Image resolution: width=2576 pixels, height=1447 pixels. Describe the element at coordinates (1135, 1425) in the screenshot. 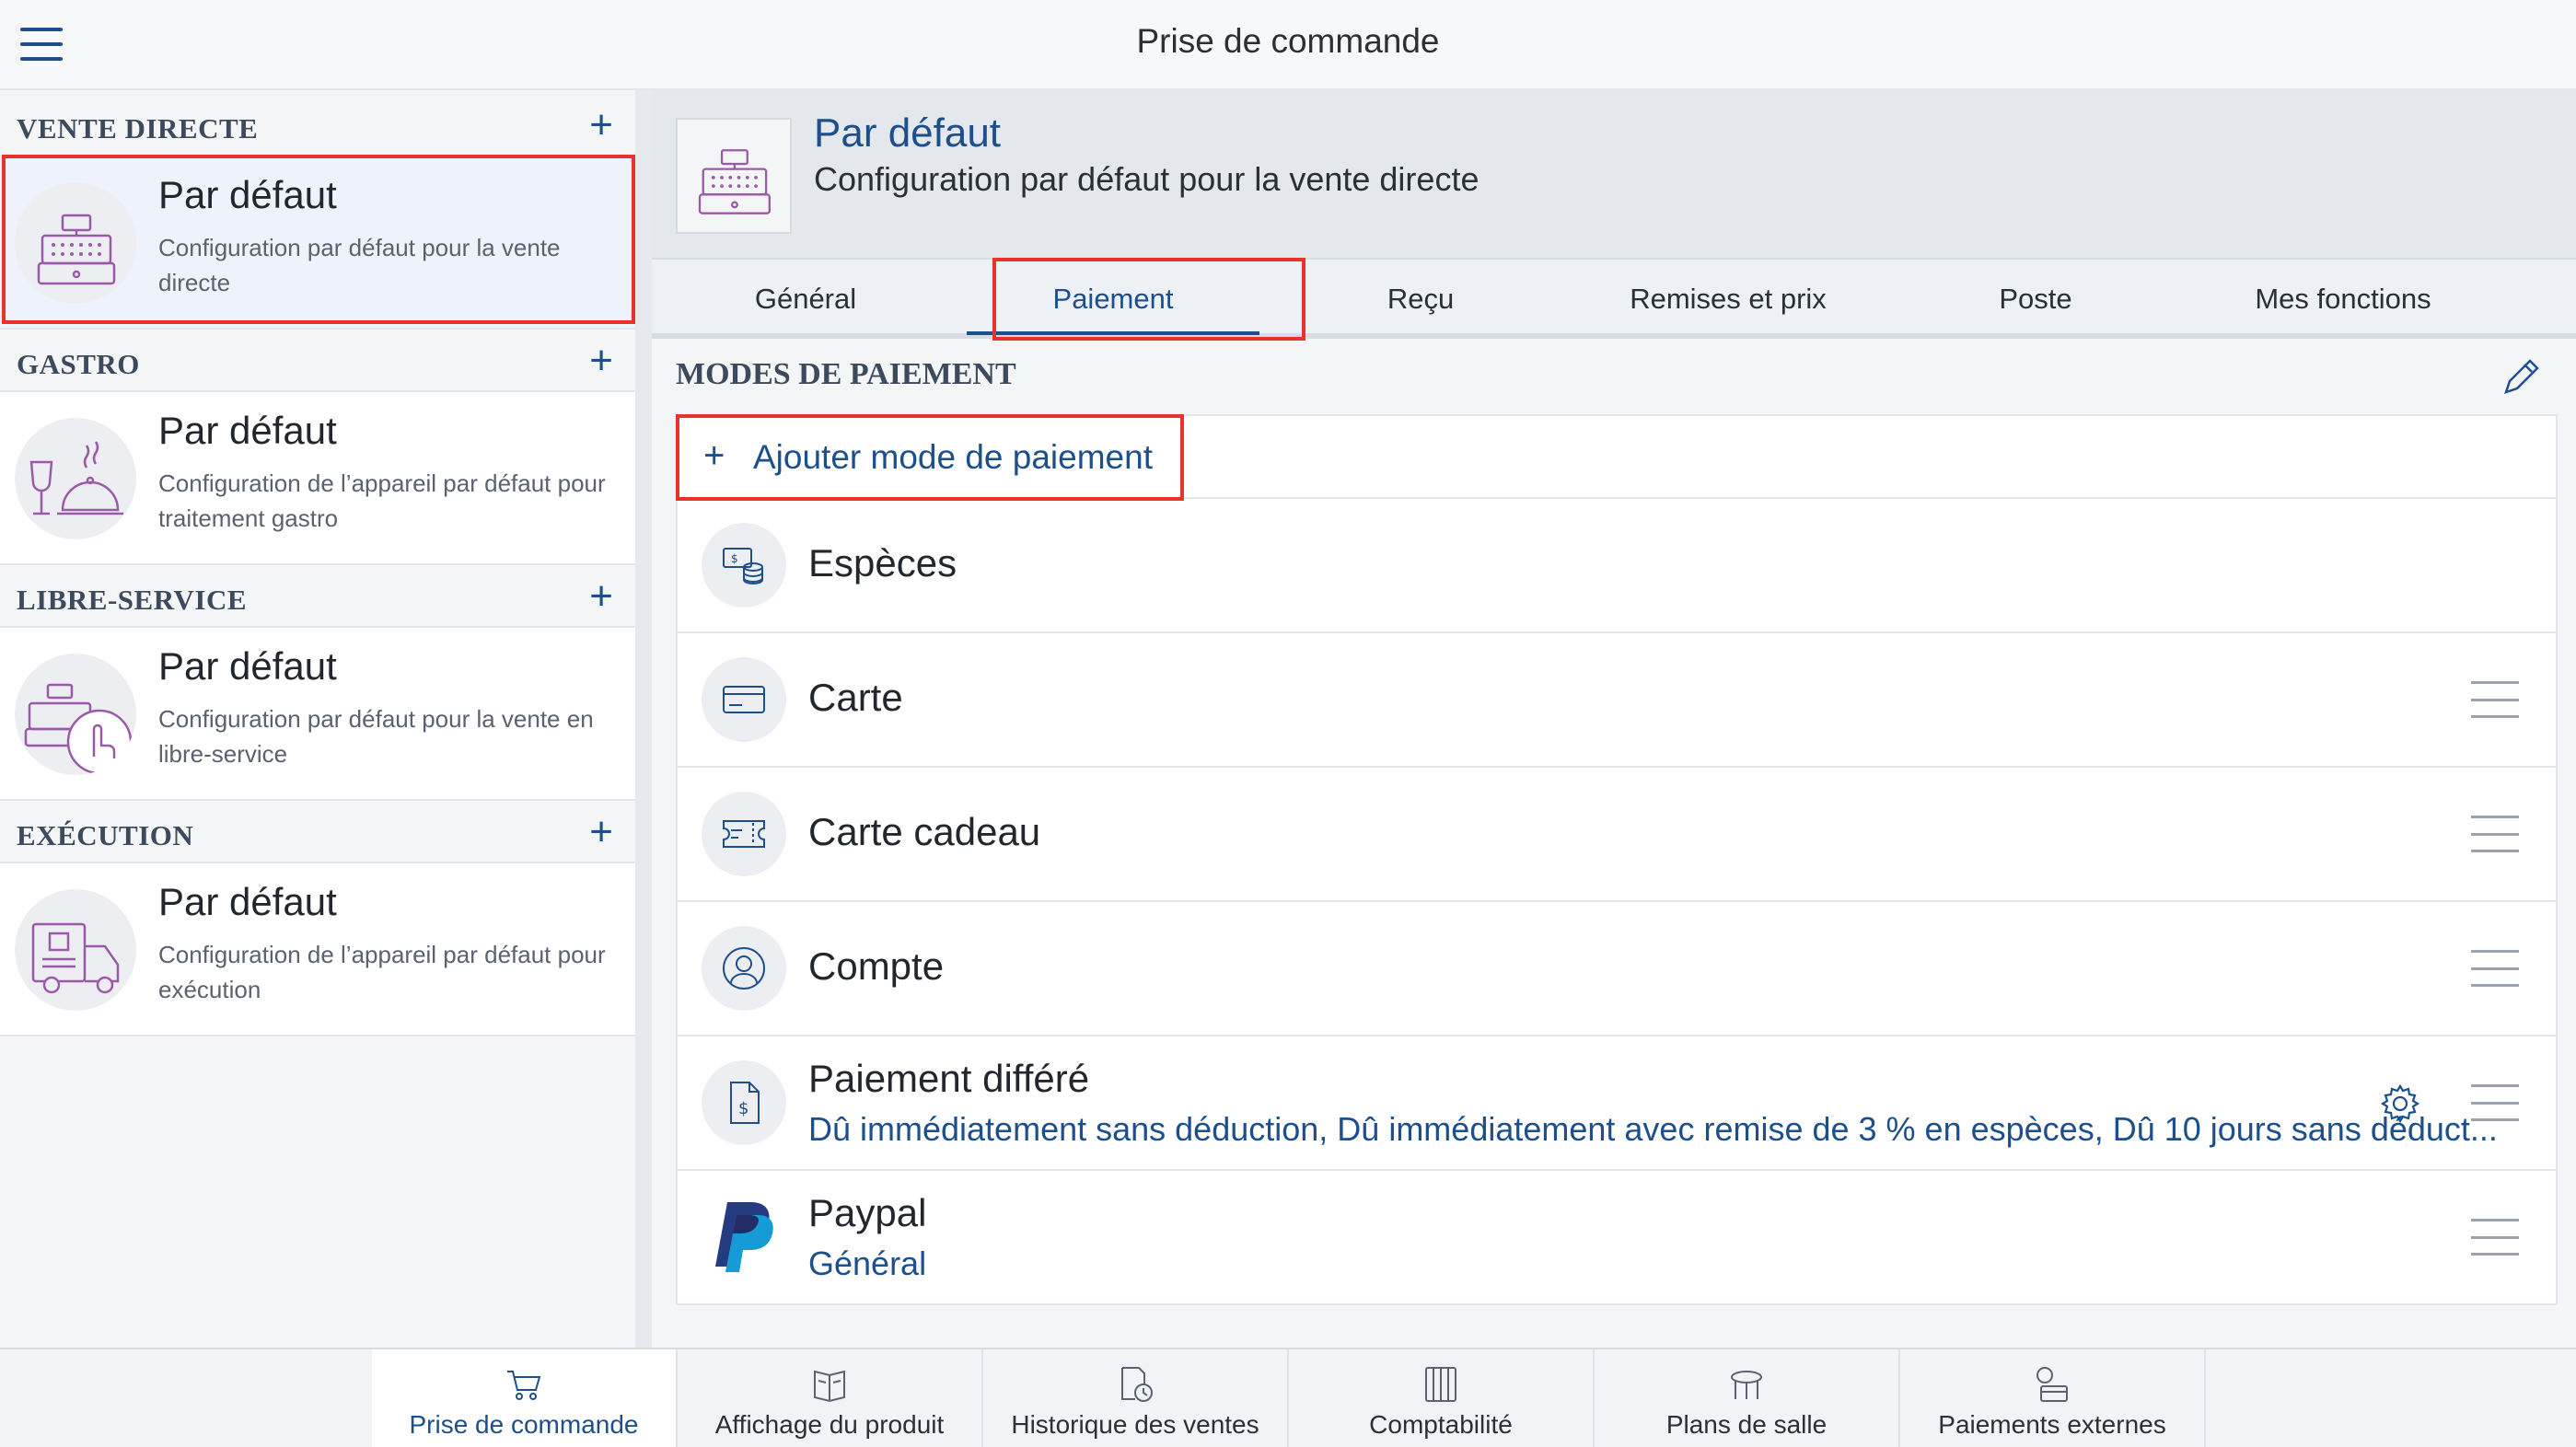

I see `nav-label: Historique des ventes` at that location.